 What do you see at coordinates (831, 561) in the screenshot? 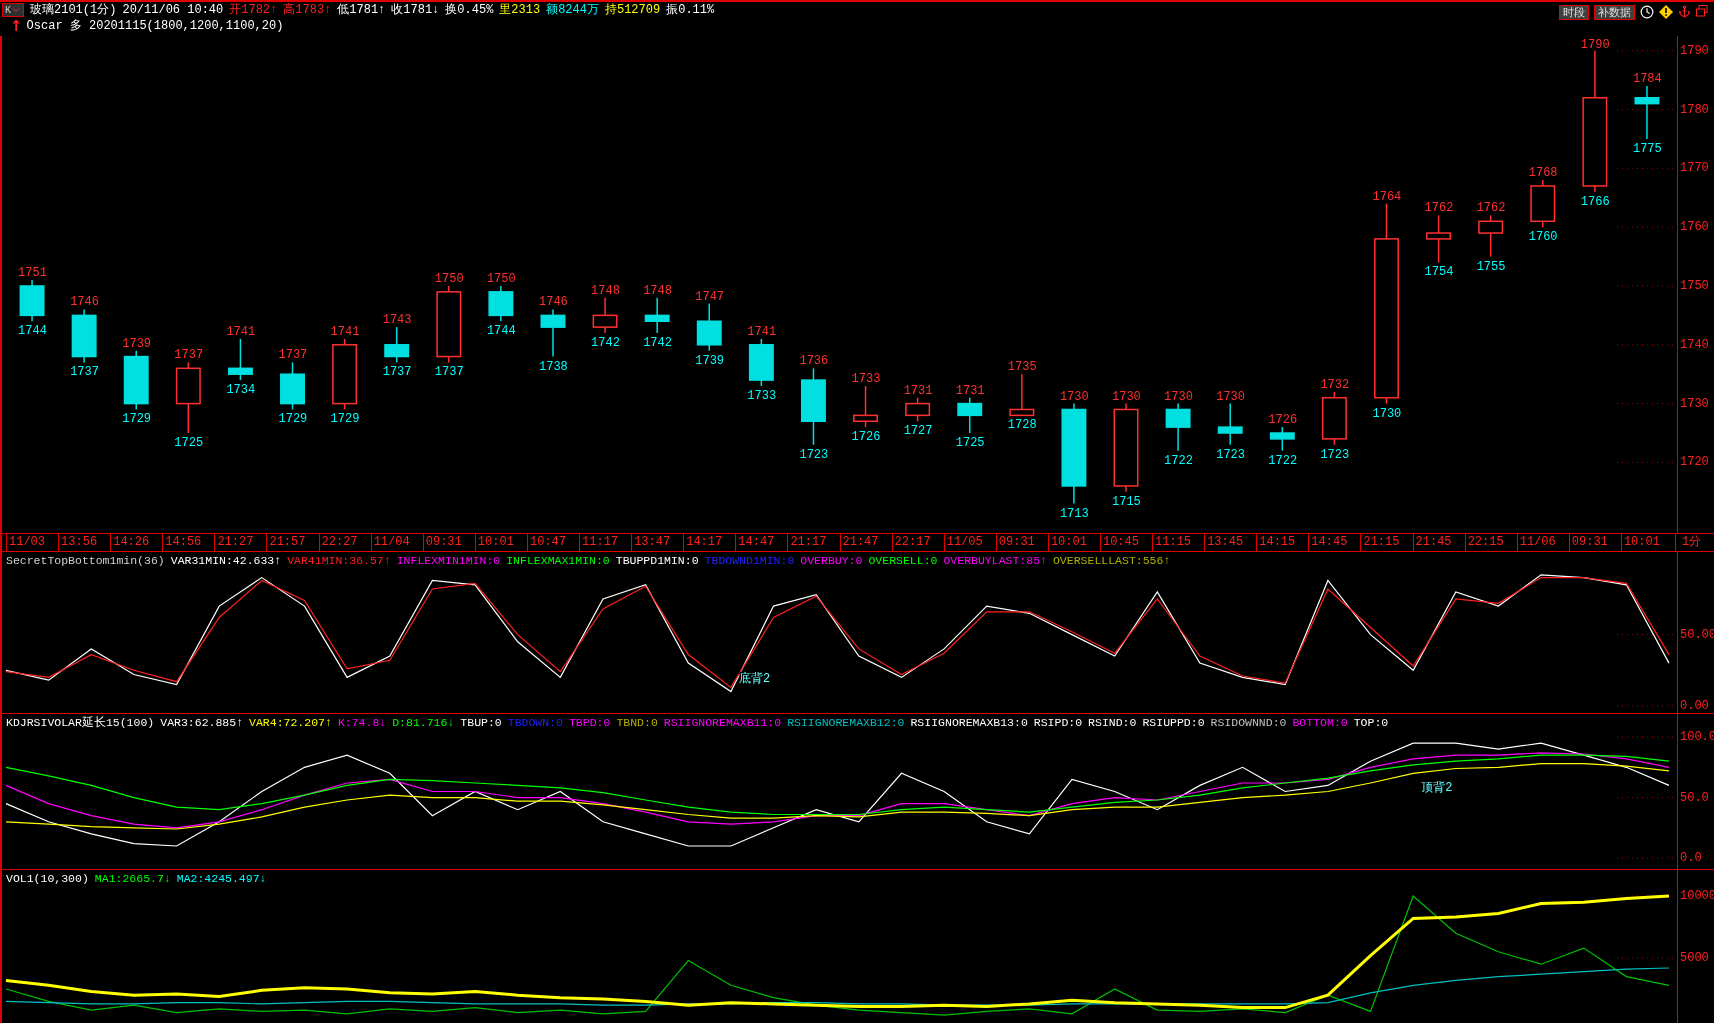
I see `indicator-value: OVERBUY:0` at bounding box center [831, 561].